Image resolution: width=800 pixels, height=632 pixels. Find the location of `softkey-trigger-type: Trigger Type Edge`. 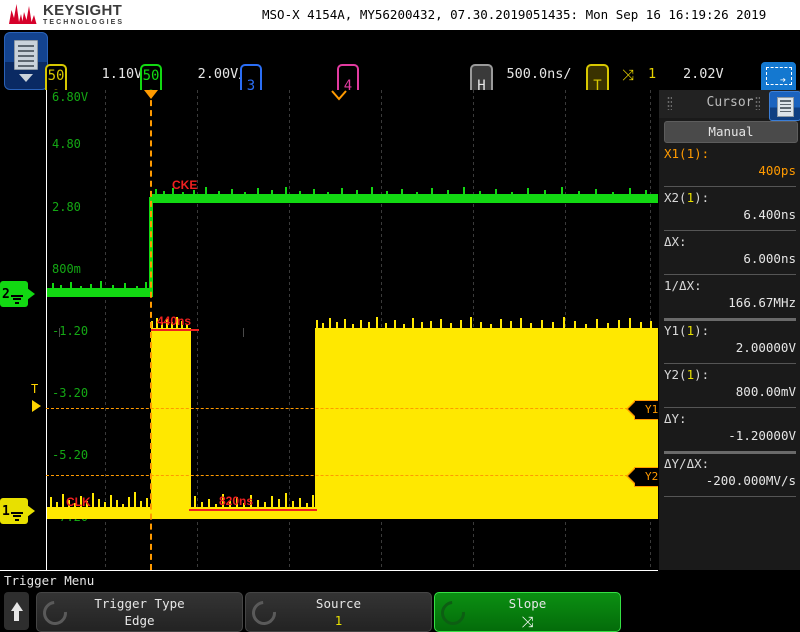

softkey-trigger-type: Trigger Type Edge is located at coordinates (139, 612).